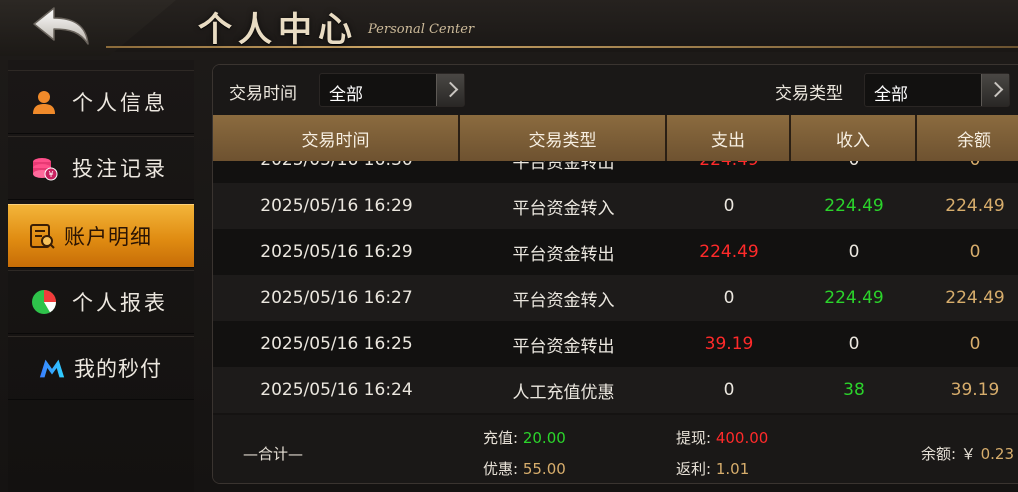 Image resolution: width=1018 pixels, height=492 pixels. Describe the element at coordinates (615, 172) in the screenshot. I see `table-row: 2025/05/16 16:30 平台资金转出 224.49 0 0` at that location.